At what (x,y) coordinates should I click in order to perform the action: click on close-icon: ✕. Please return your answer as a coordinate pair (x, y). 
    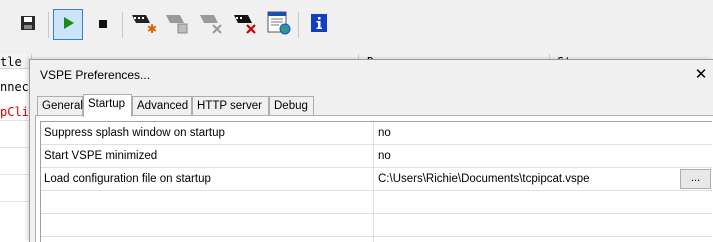
    Looking at the image, I should click on (701, 74).